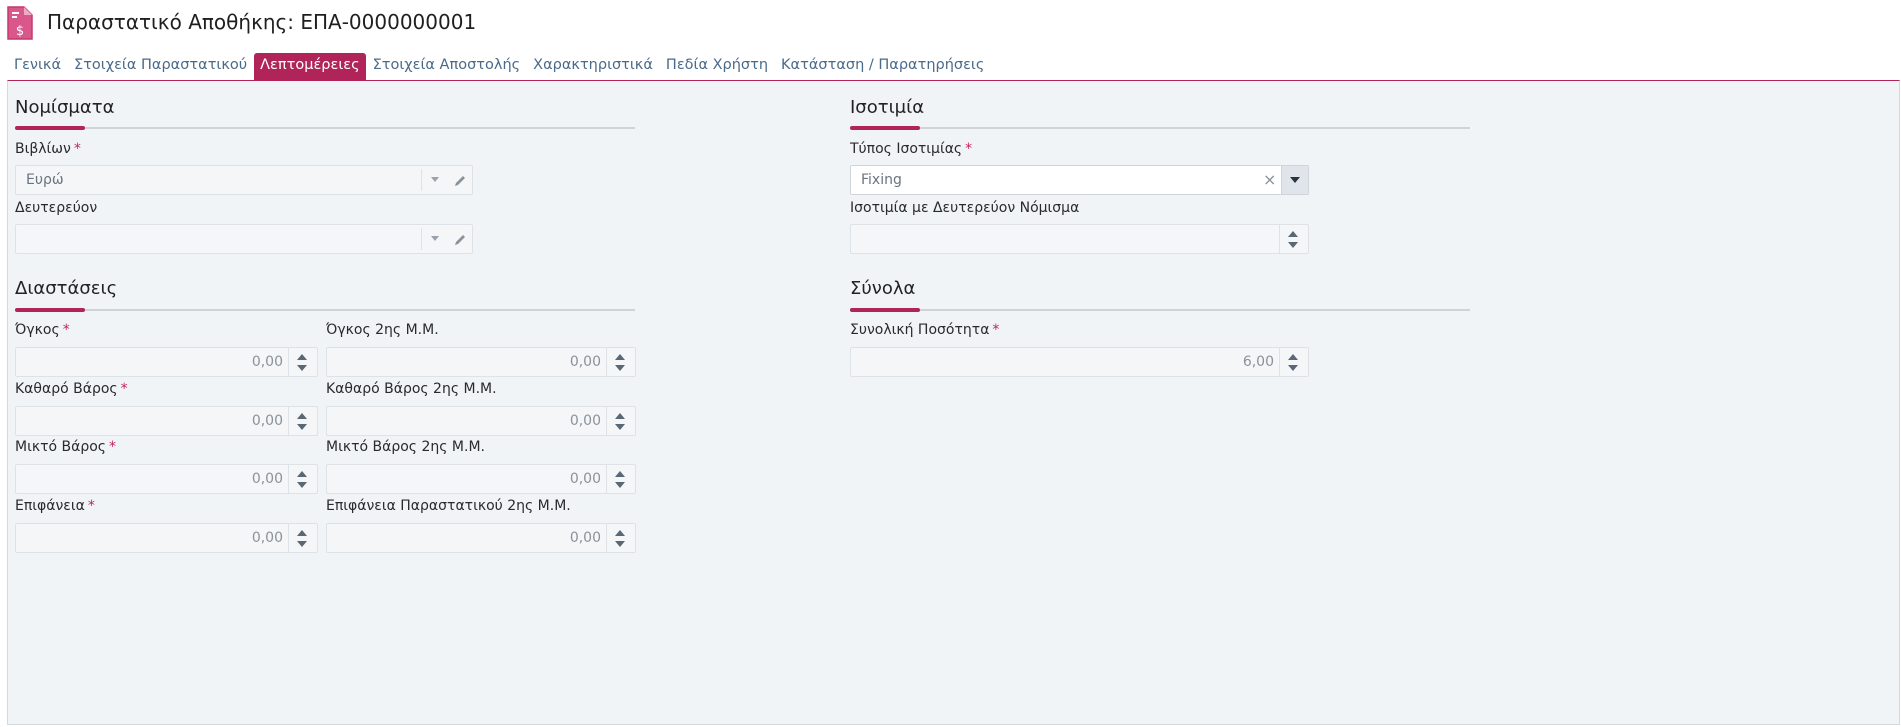 The width and height of the screenshot is (1901, 727). What do you see at coordinates (244, 180) in the screenshot?
I see `books-currency-select: Ευρώ` at bounding box center [244, 180].